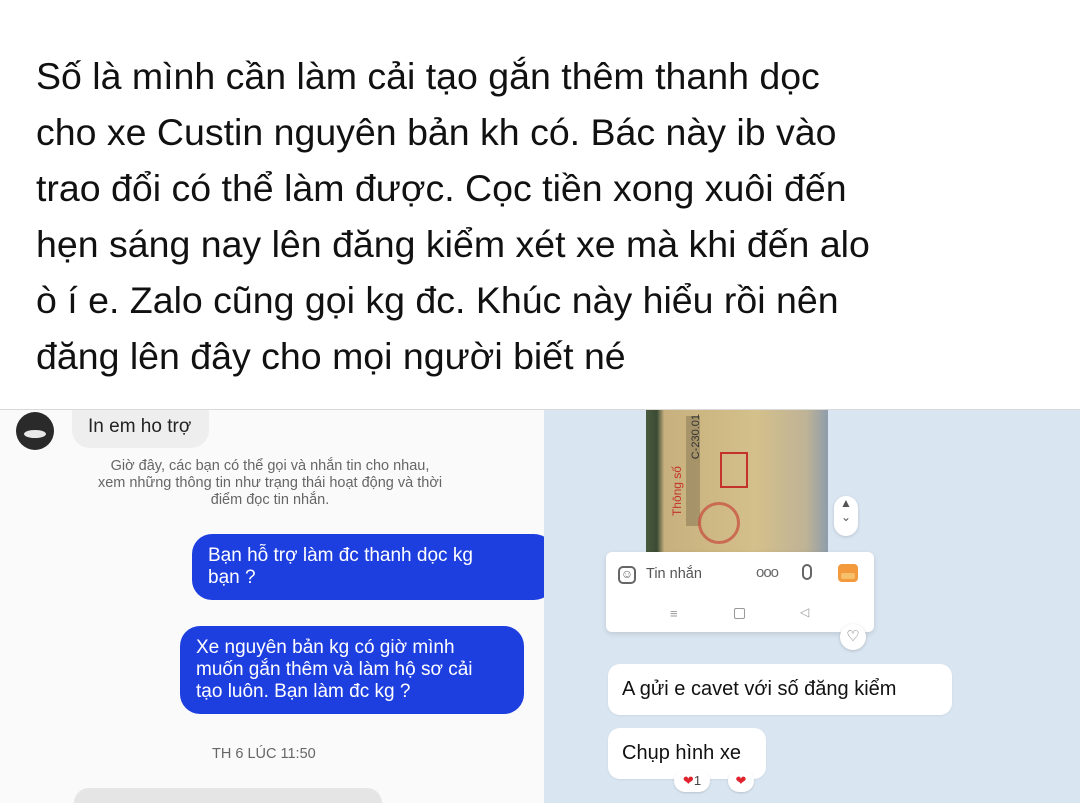 This screenshot has width=1080, height=803. What do you see at coordinates (767, 572) in the screenshot?
I see `more-icon: ooo` at bounding box center [767, 572].